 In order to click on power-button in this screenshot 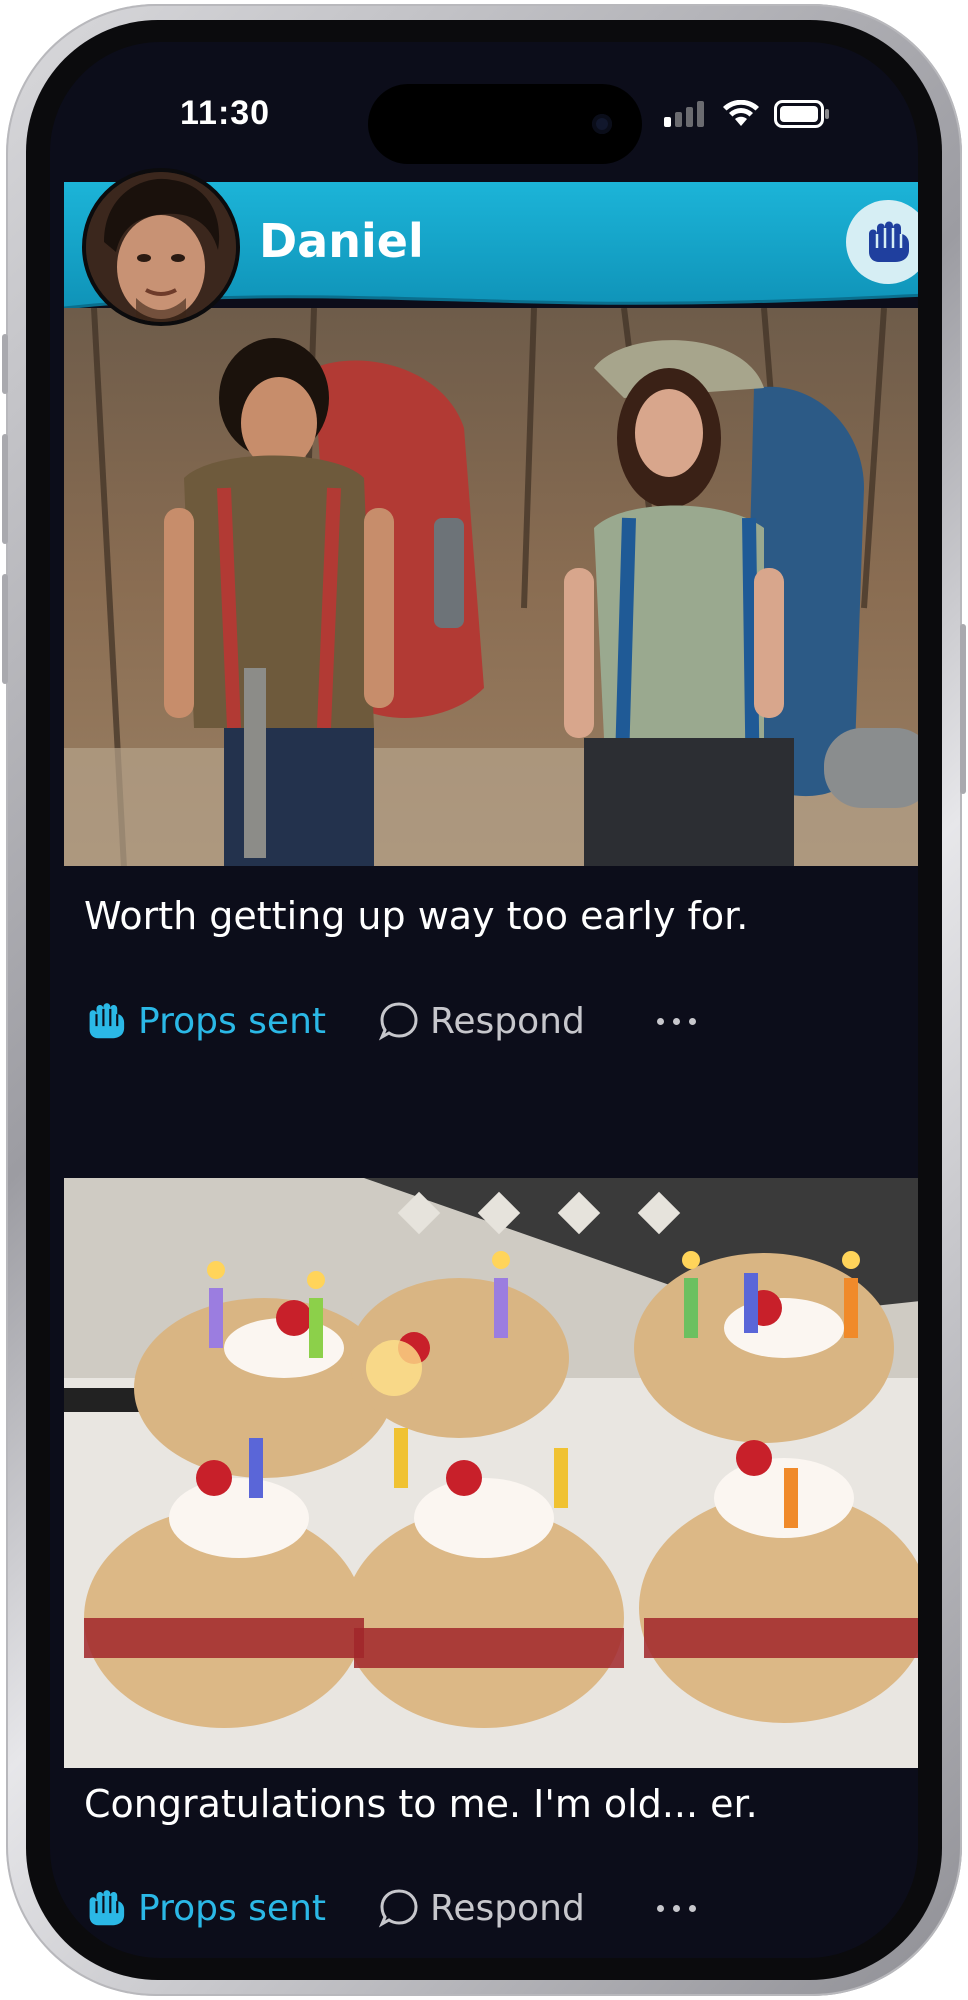, I will do `click(963, 709)`.